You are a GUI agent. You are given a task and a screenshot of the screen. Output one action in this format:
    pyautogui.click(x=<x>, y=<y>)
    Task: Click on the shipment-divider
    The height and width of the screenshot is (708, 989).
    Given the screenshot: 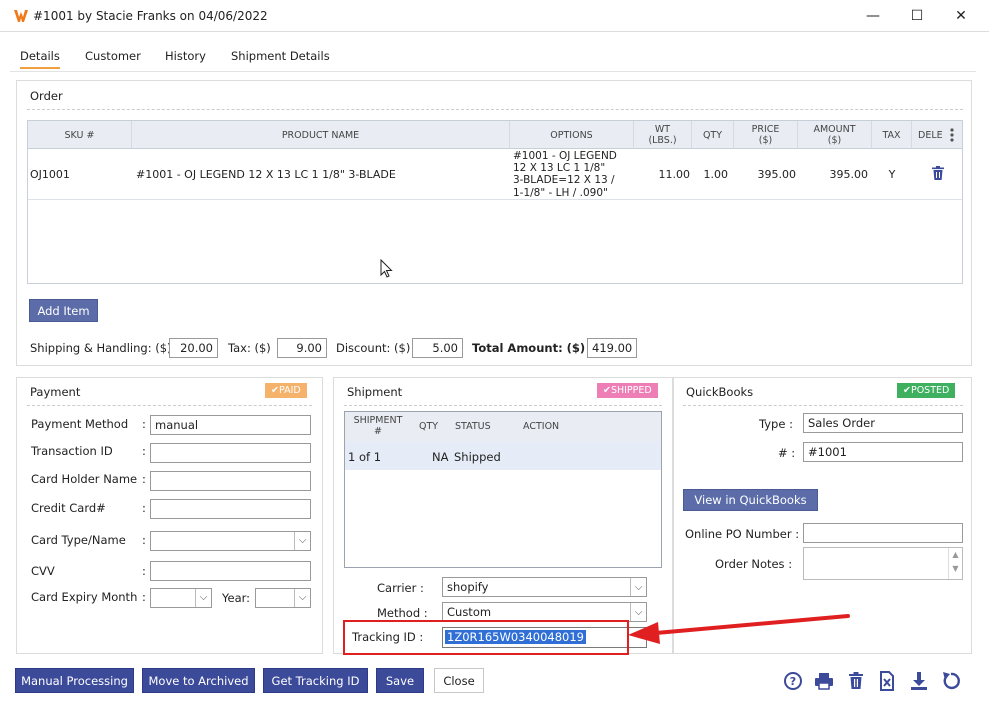 What is the action you would take?
    pyautogui.click(x=503, y=405)
    